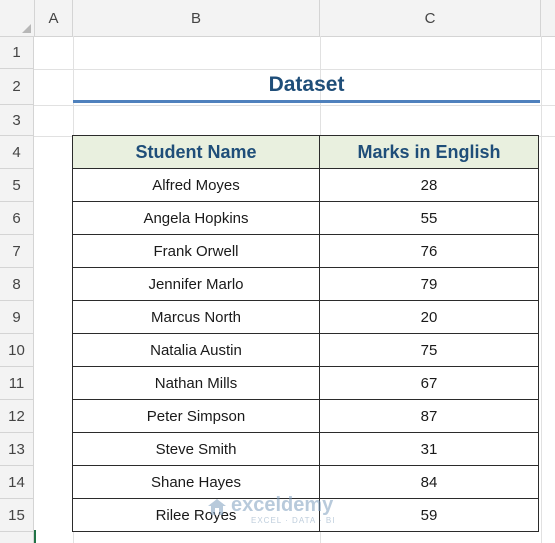 The width and height of the screenshot is (555, 543). Describe the element at coordinates (429, 515) in the screenshot. I see `marks-cell: 59` at that location.